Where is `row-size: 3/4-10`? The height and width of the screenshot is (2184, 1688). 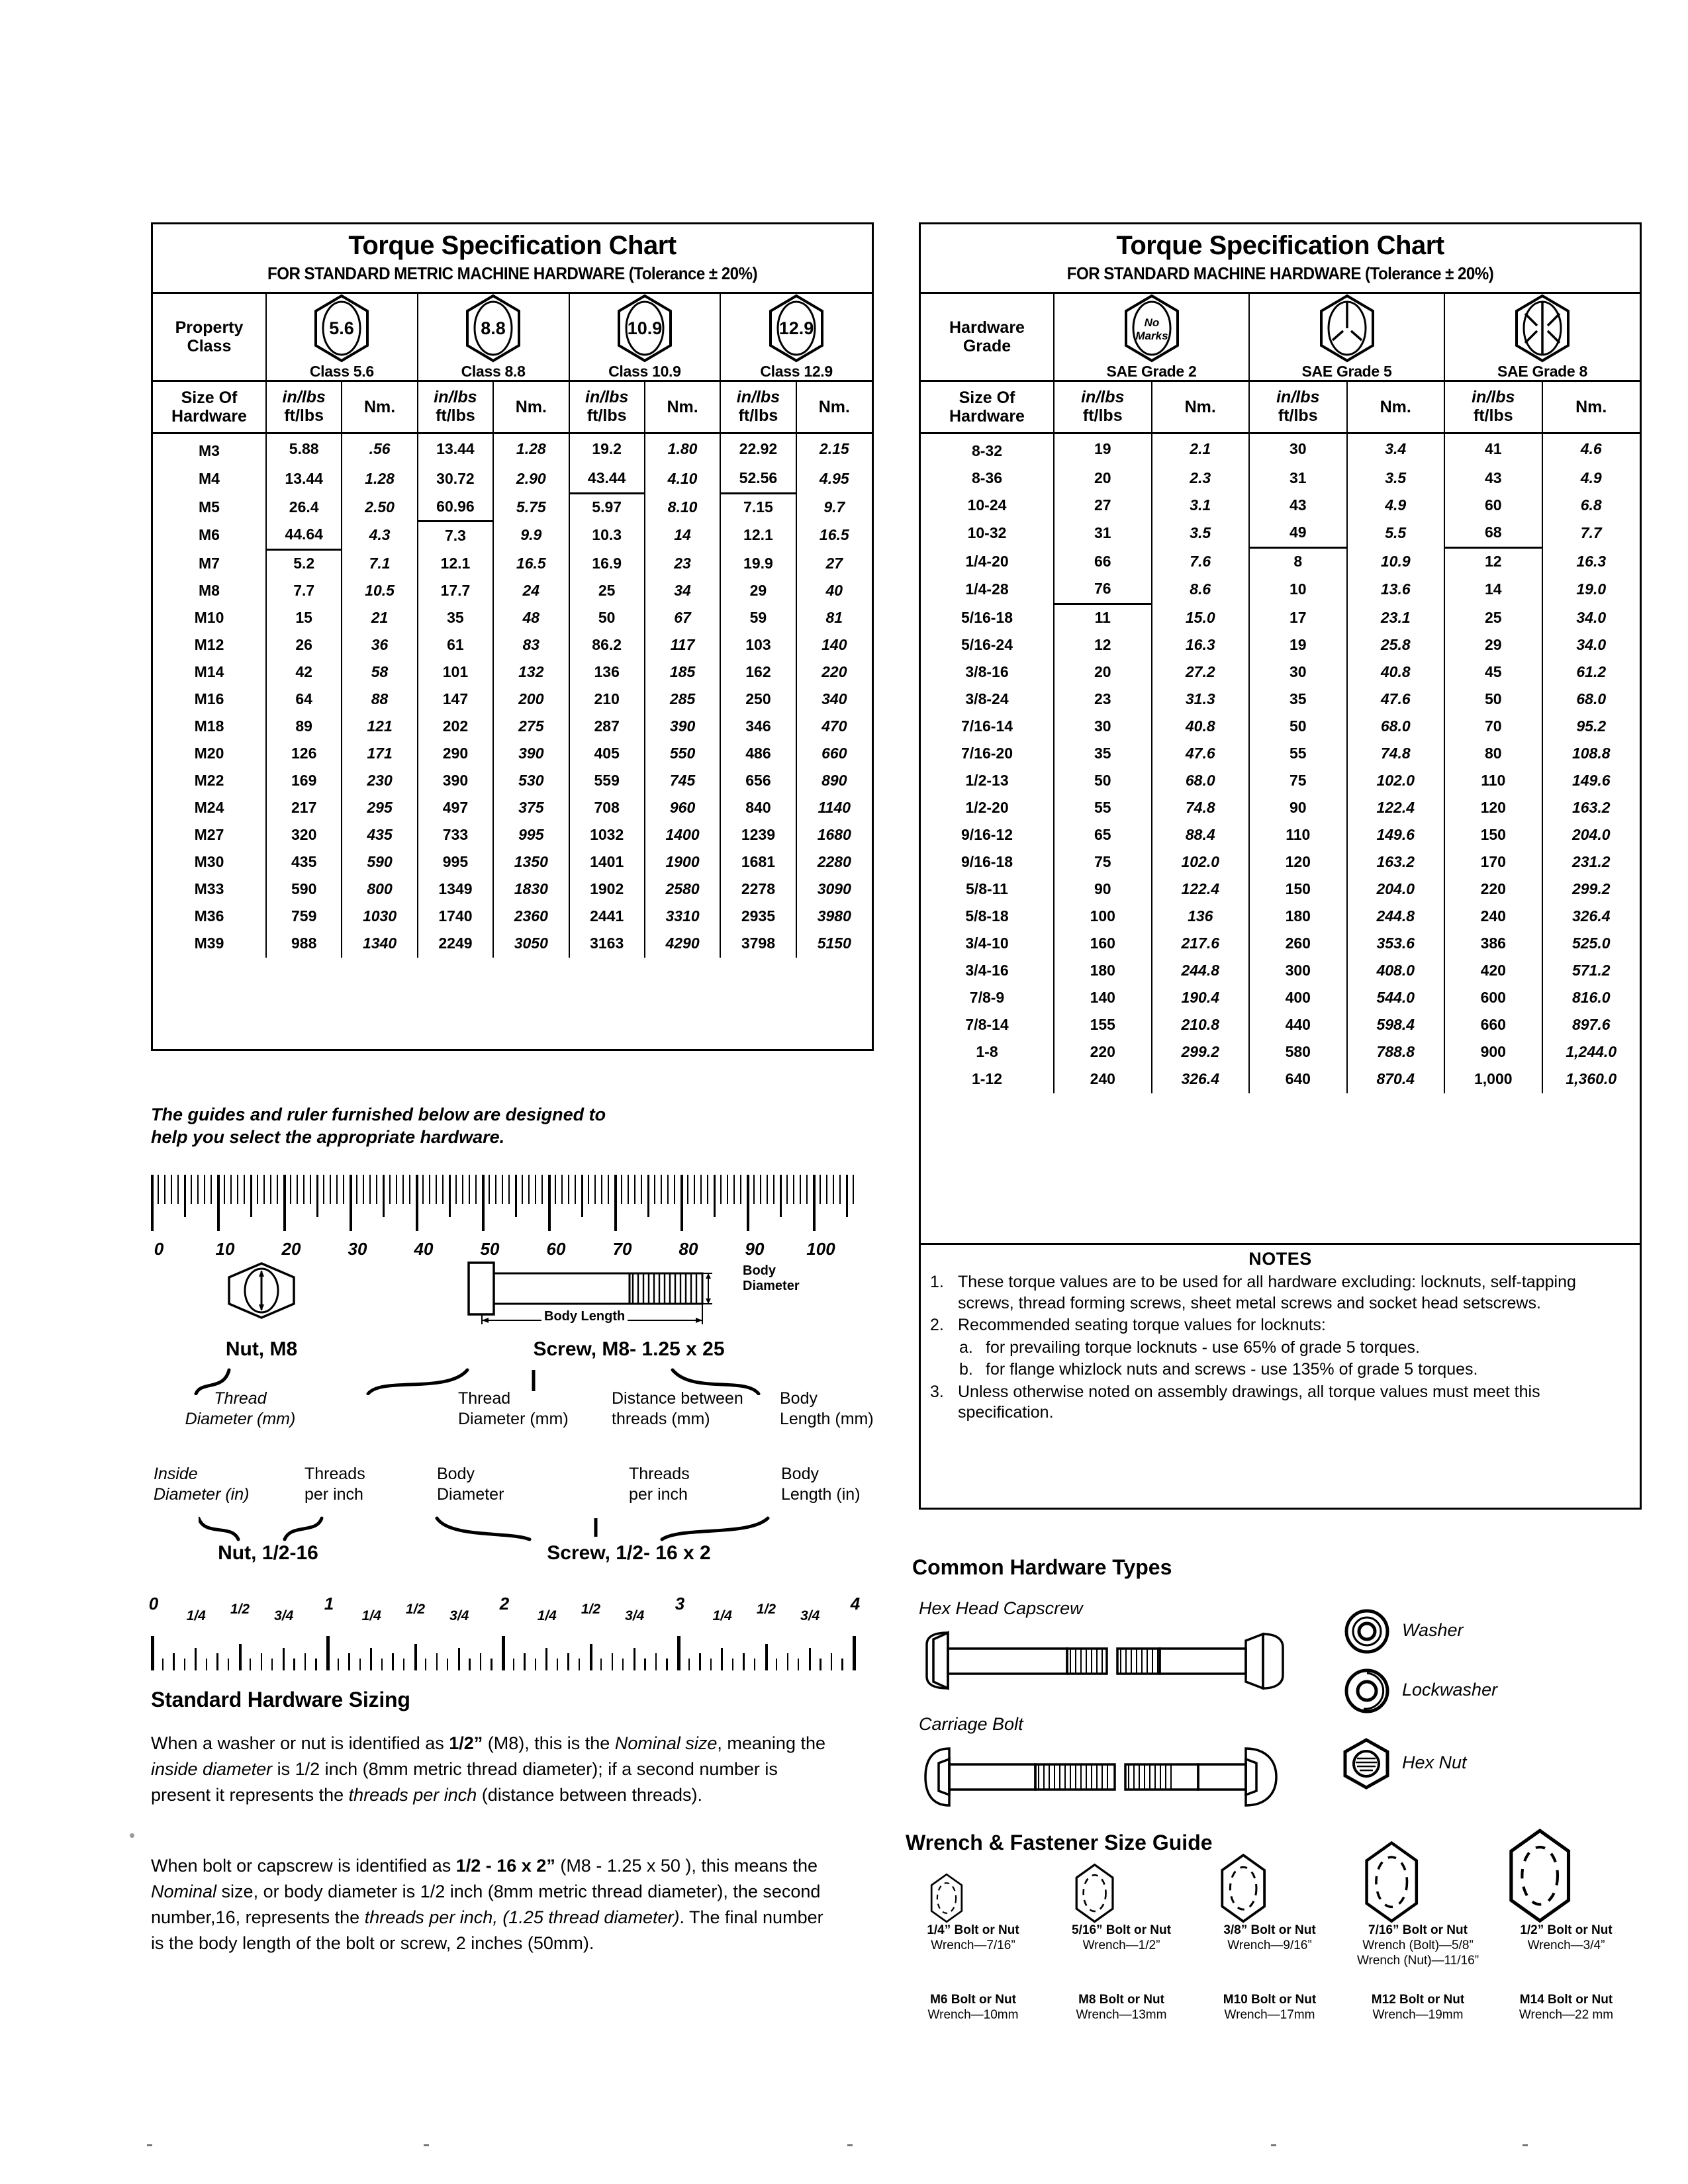
row-size: 3/4-10 is located at coordinates (988, 944).